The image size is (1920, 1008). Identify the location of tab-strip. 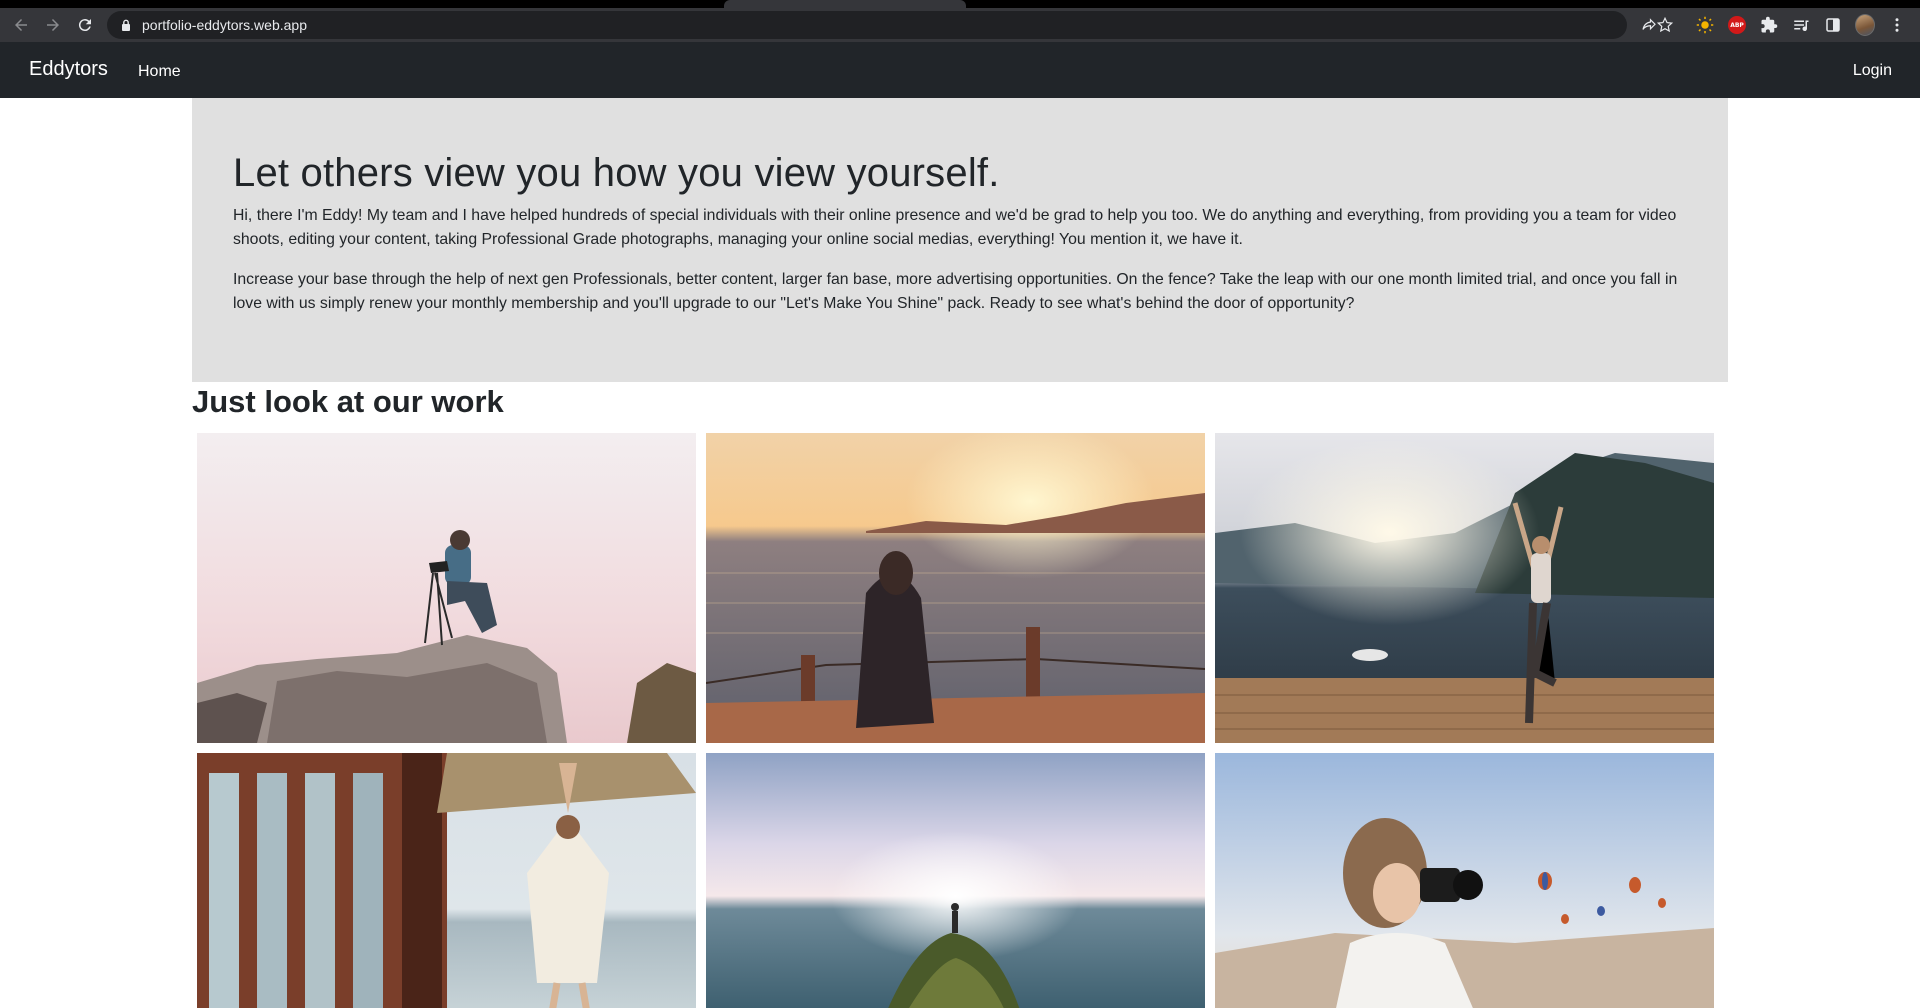
(960, 4).